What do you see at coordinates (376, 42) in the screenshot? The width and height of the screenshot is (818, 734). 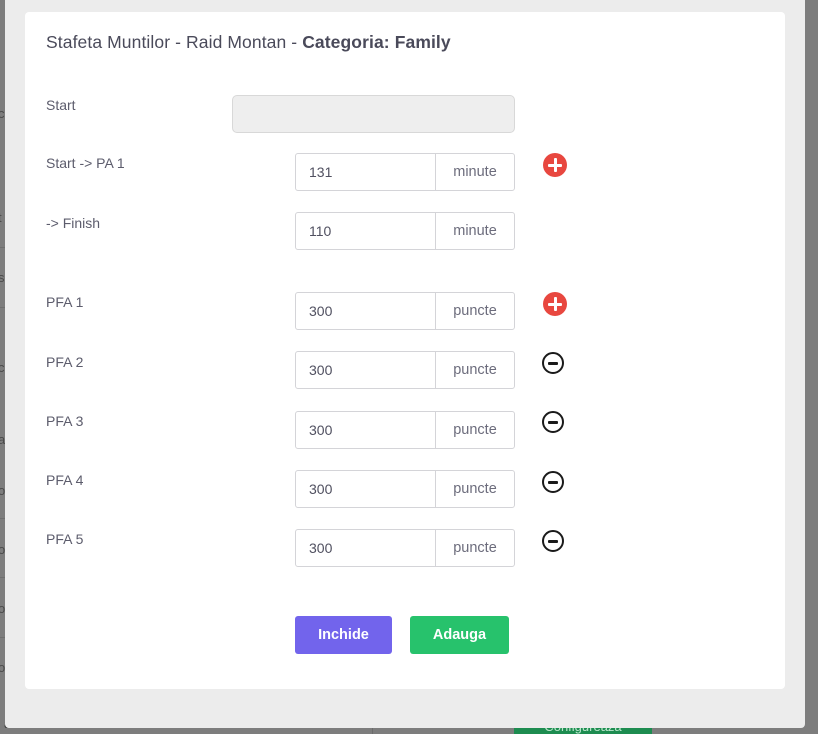 I see `modal-title-category: Categoria: Family` at bounding box center [376, 42].